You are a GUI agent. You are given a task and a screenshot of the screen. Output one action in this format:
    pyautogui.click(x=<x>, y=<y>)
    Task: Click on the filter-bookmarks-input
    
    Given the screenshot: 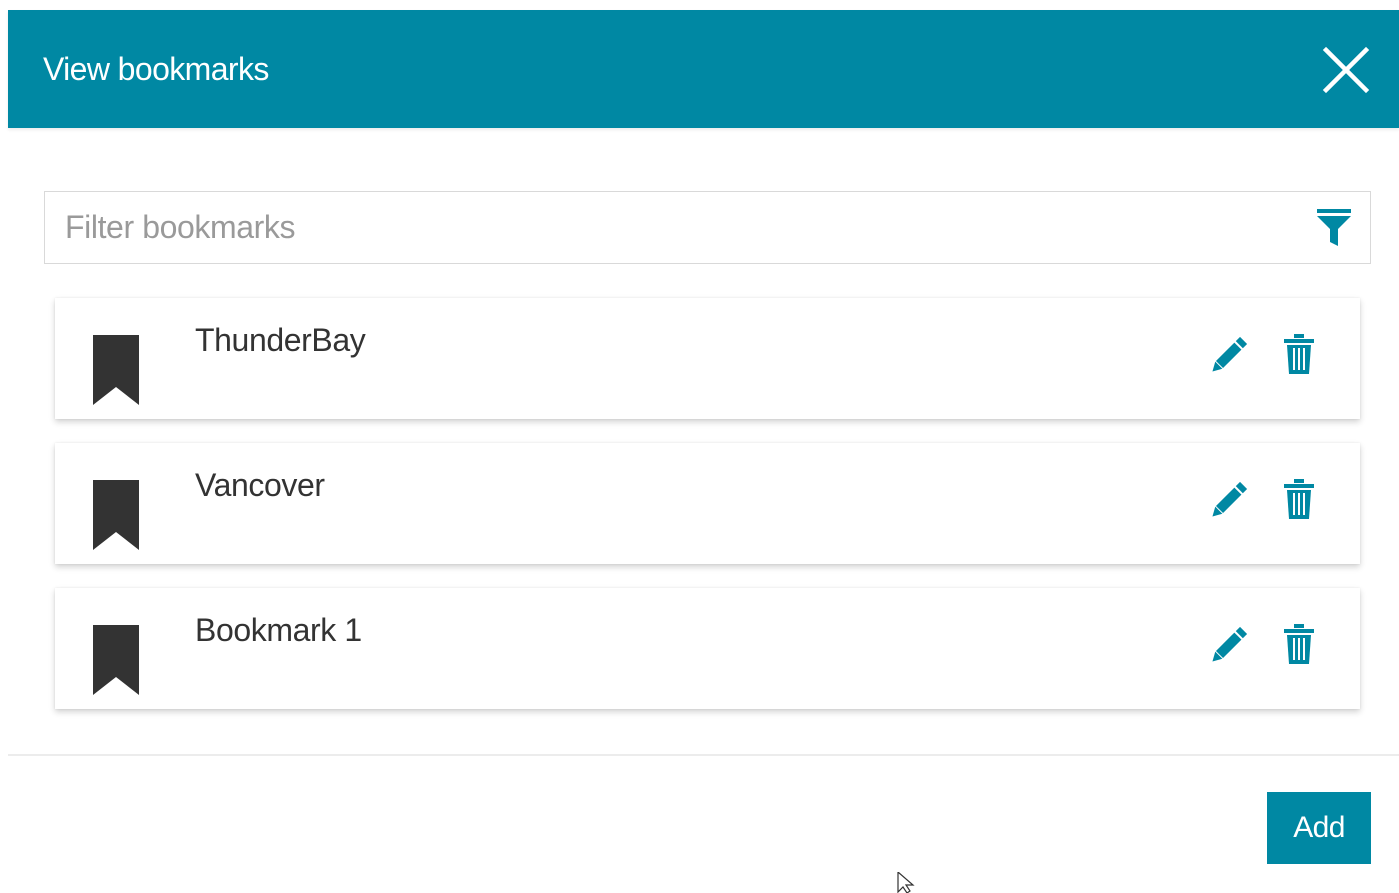 What is the action you would take?
    pyautogui.click(x=675, y=227)
    